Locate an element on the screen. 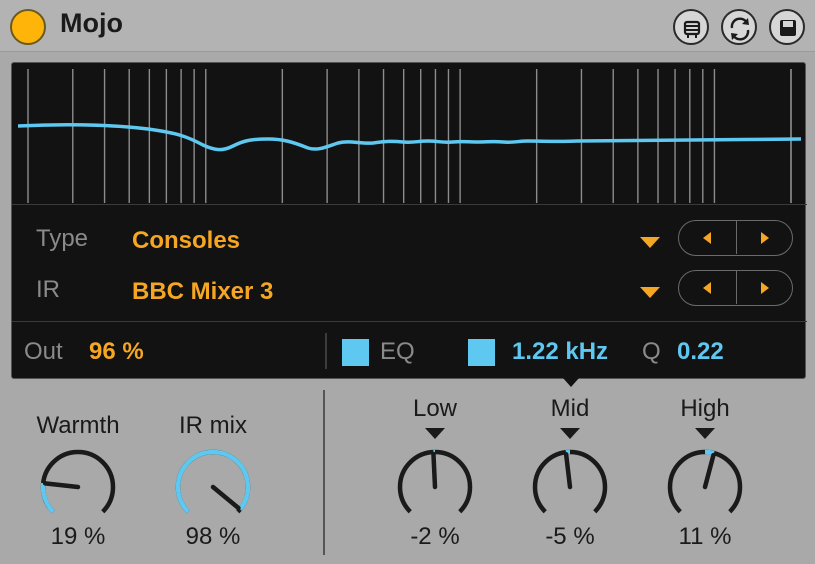  type-selector: Consoles is located at coordinates (186, 241).